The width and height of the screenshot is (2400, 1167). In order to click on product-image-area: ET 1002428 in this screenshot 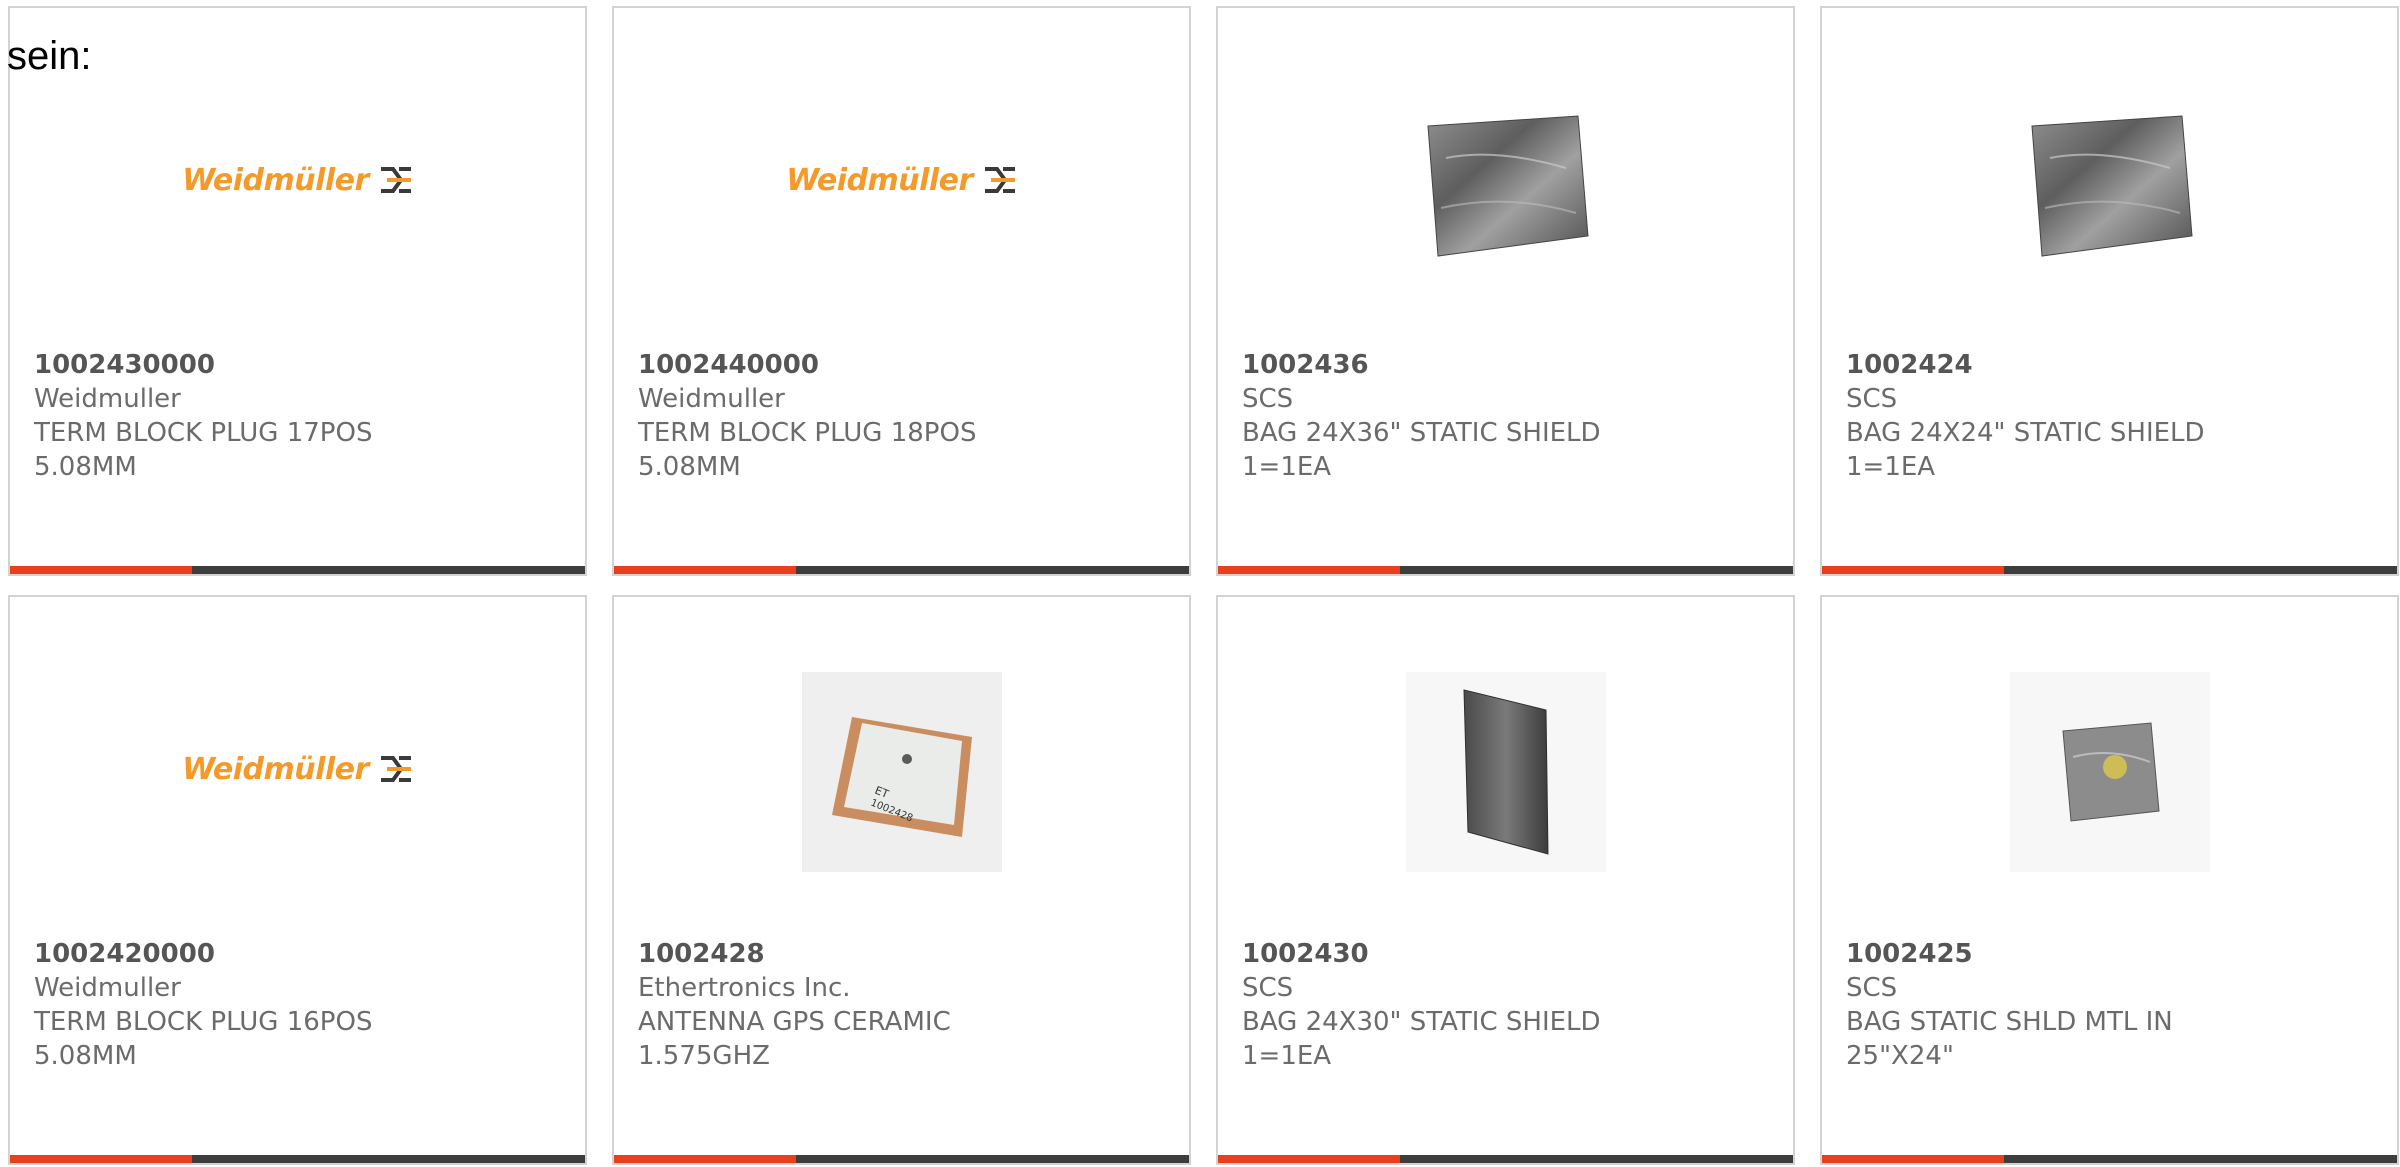, I will do `click(901, 772)`.